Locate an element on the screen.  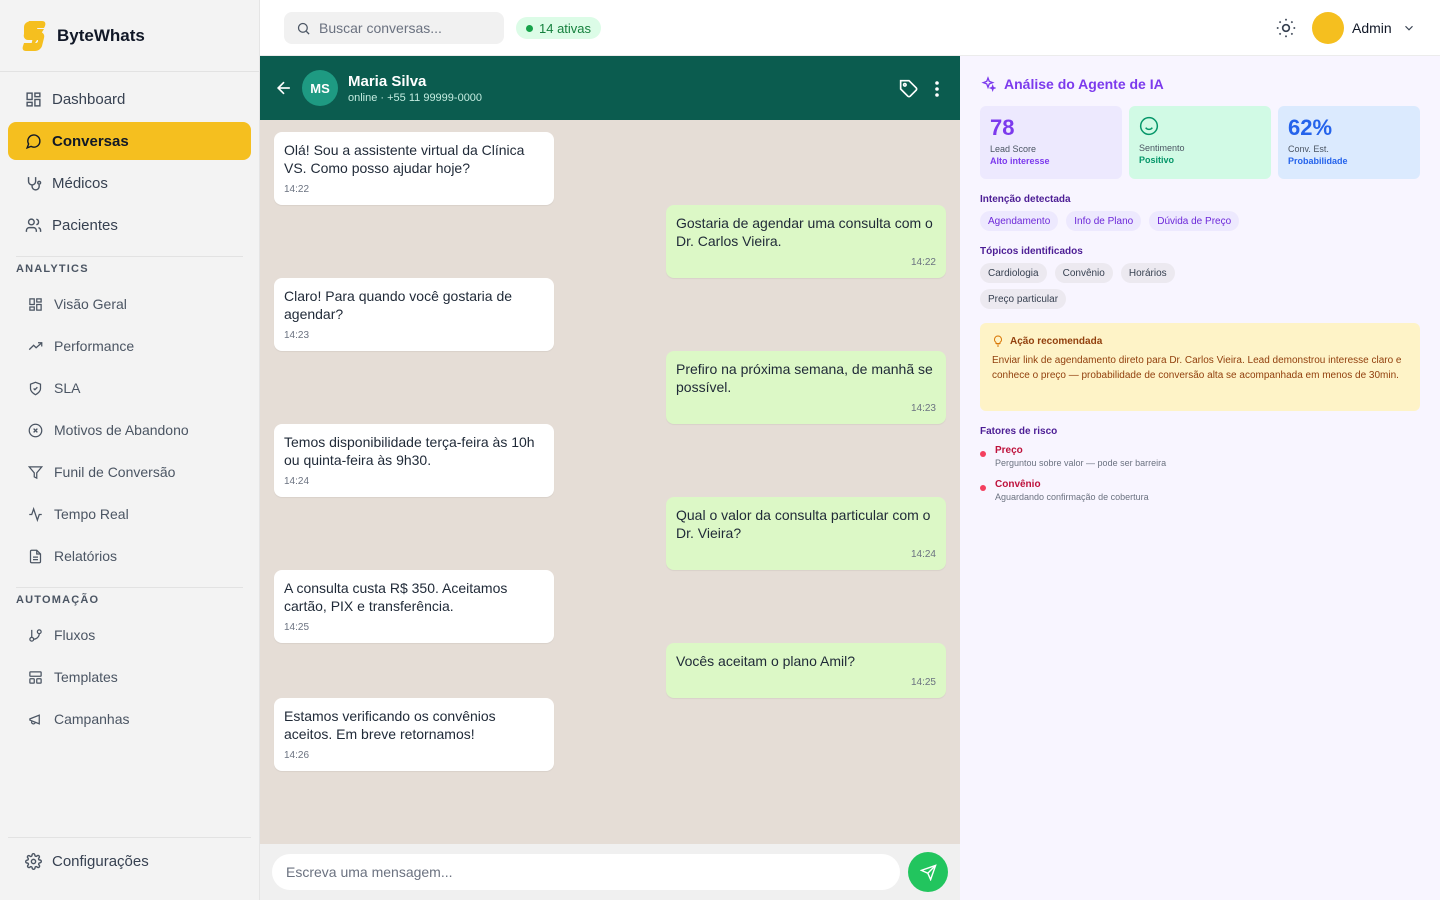
active-count-label: 14 ativas is located at coordinates (565, 28).